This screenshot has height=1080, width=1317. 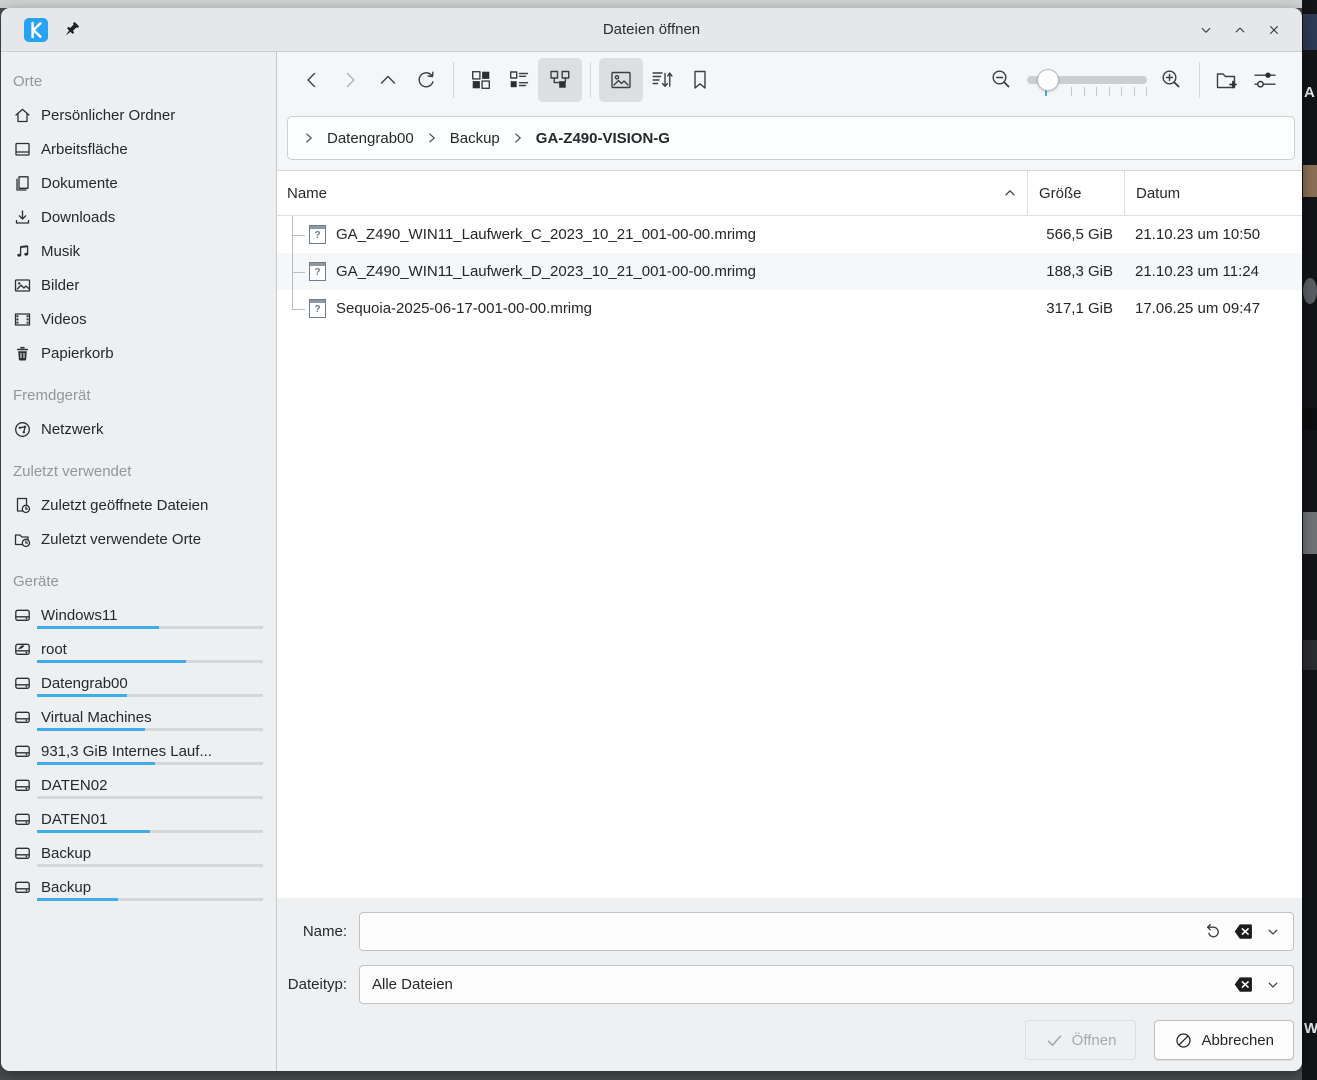 I want to click on sort-ascending-icon, so click(x=1010, y=193).